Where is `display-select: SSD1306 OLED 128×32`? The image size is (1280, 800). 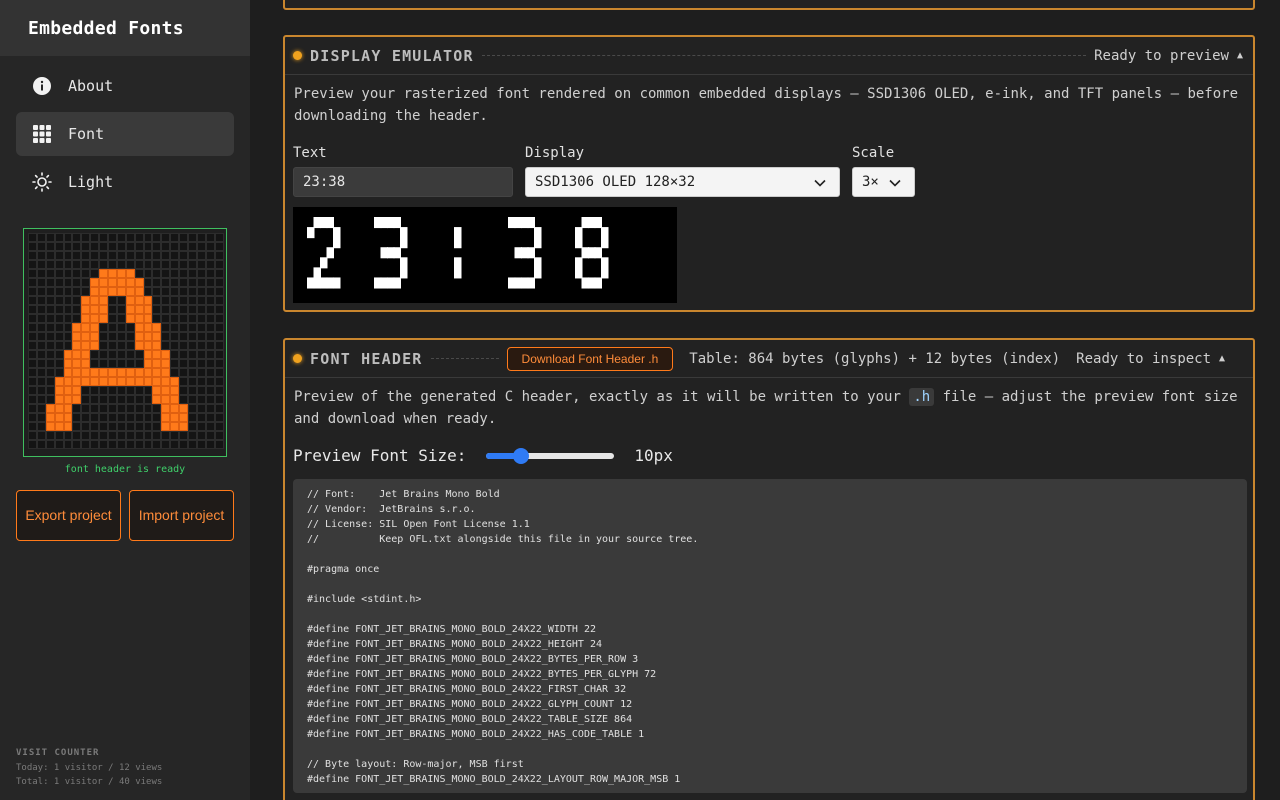
display-select: SSD1306 OLED 128×32 is located at coordinates (682, 182).